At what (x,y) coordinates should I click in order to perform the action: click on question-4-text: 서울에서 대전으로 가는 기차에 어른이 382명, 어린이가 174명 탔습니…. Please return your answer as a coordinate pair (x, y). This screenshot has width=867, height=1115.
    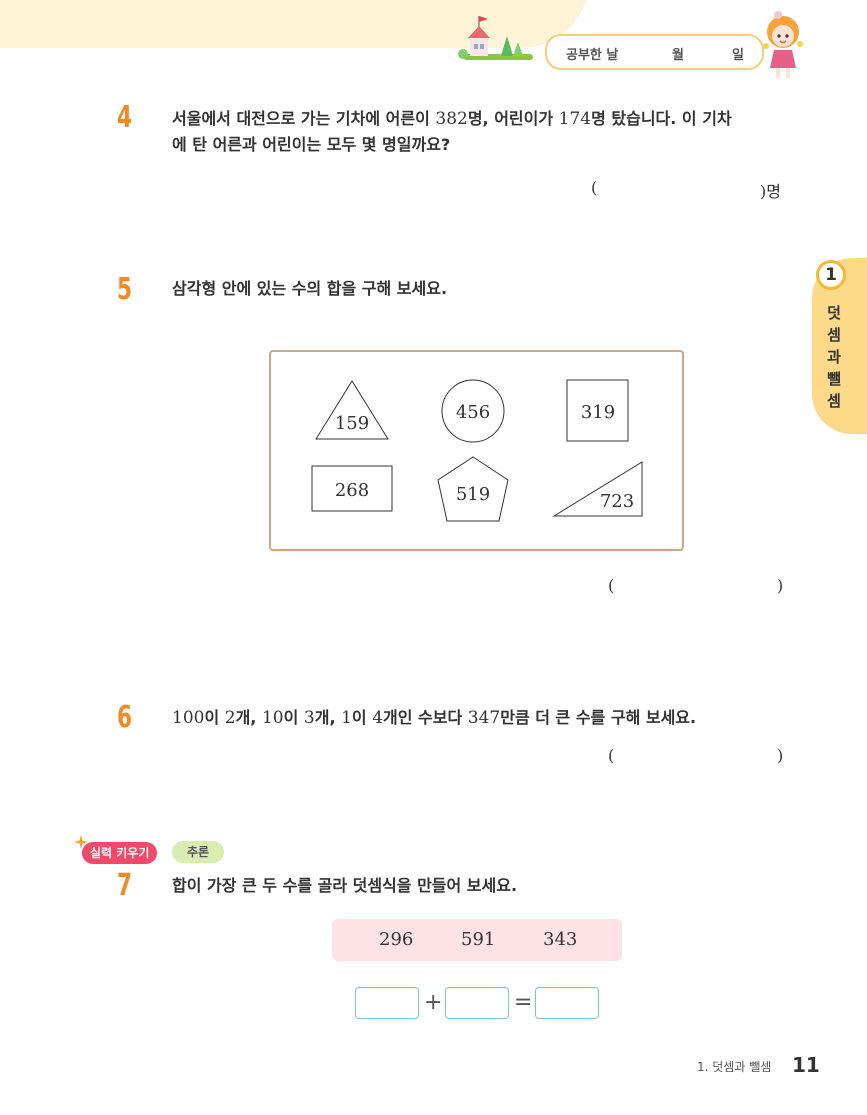
    Looking at the image, I should click on (487, 132).